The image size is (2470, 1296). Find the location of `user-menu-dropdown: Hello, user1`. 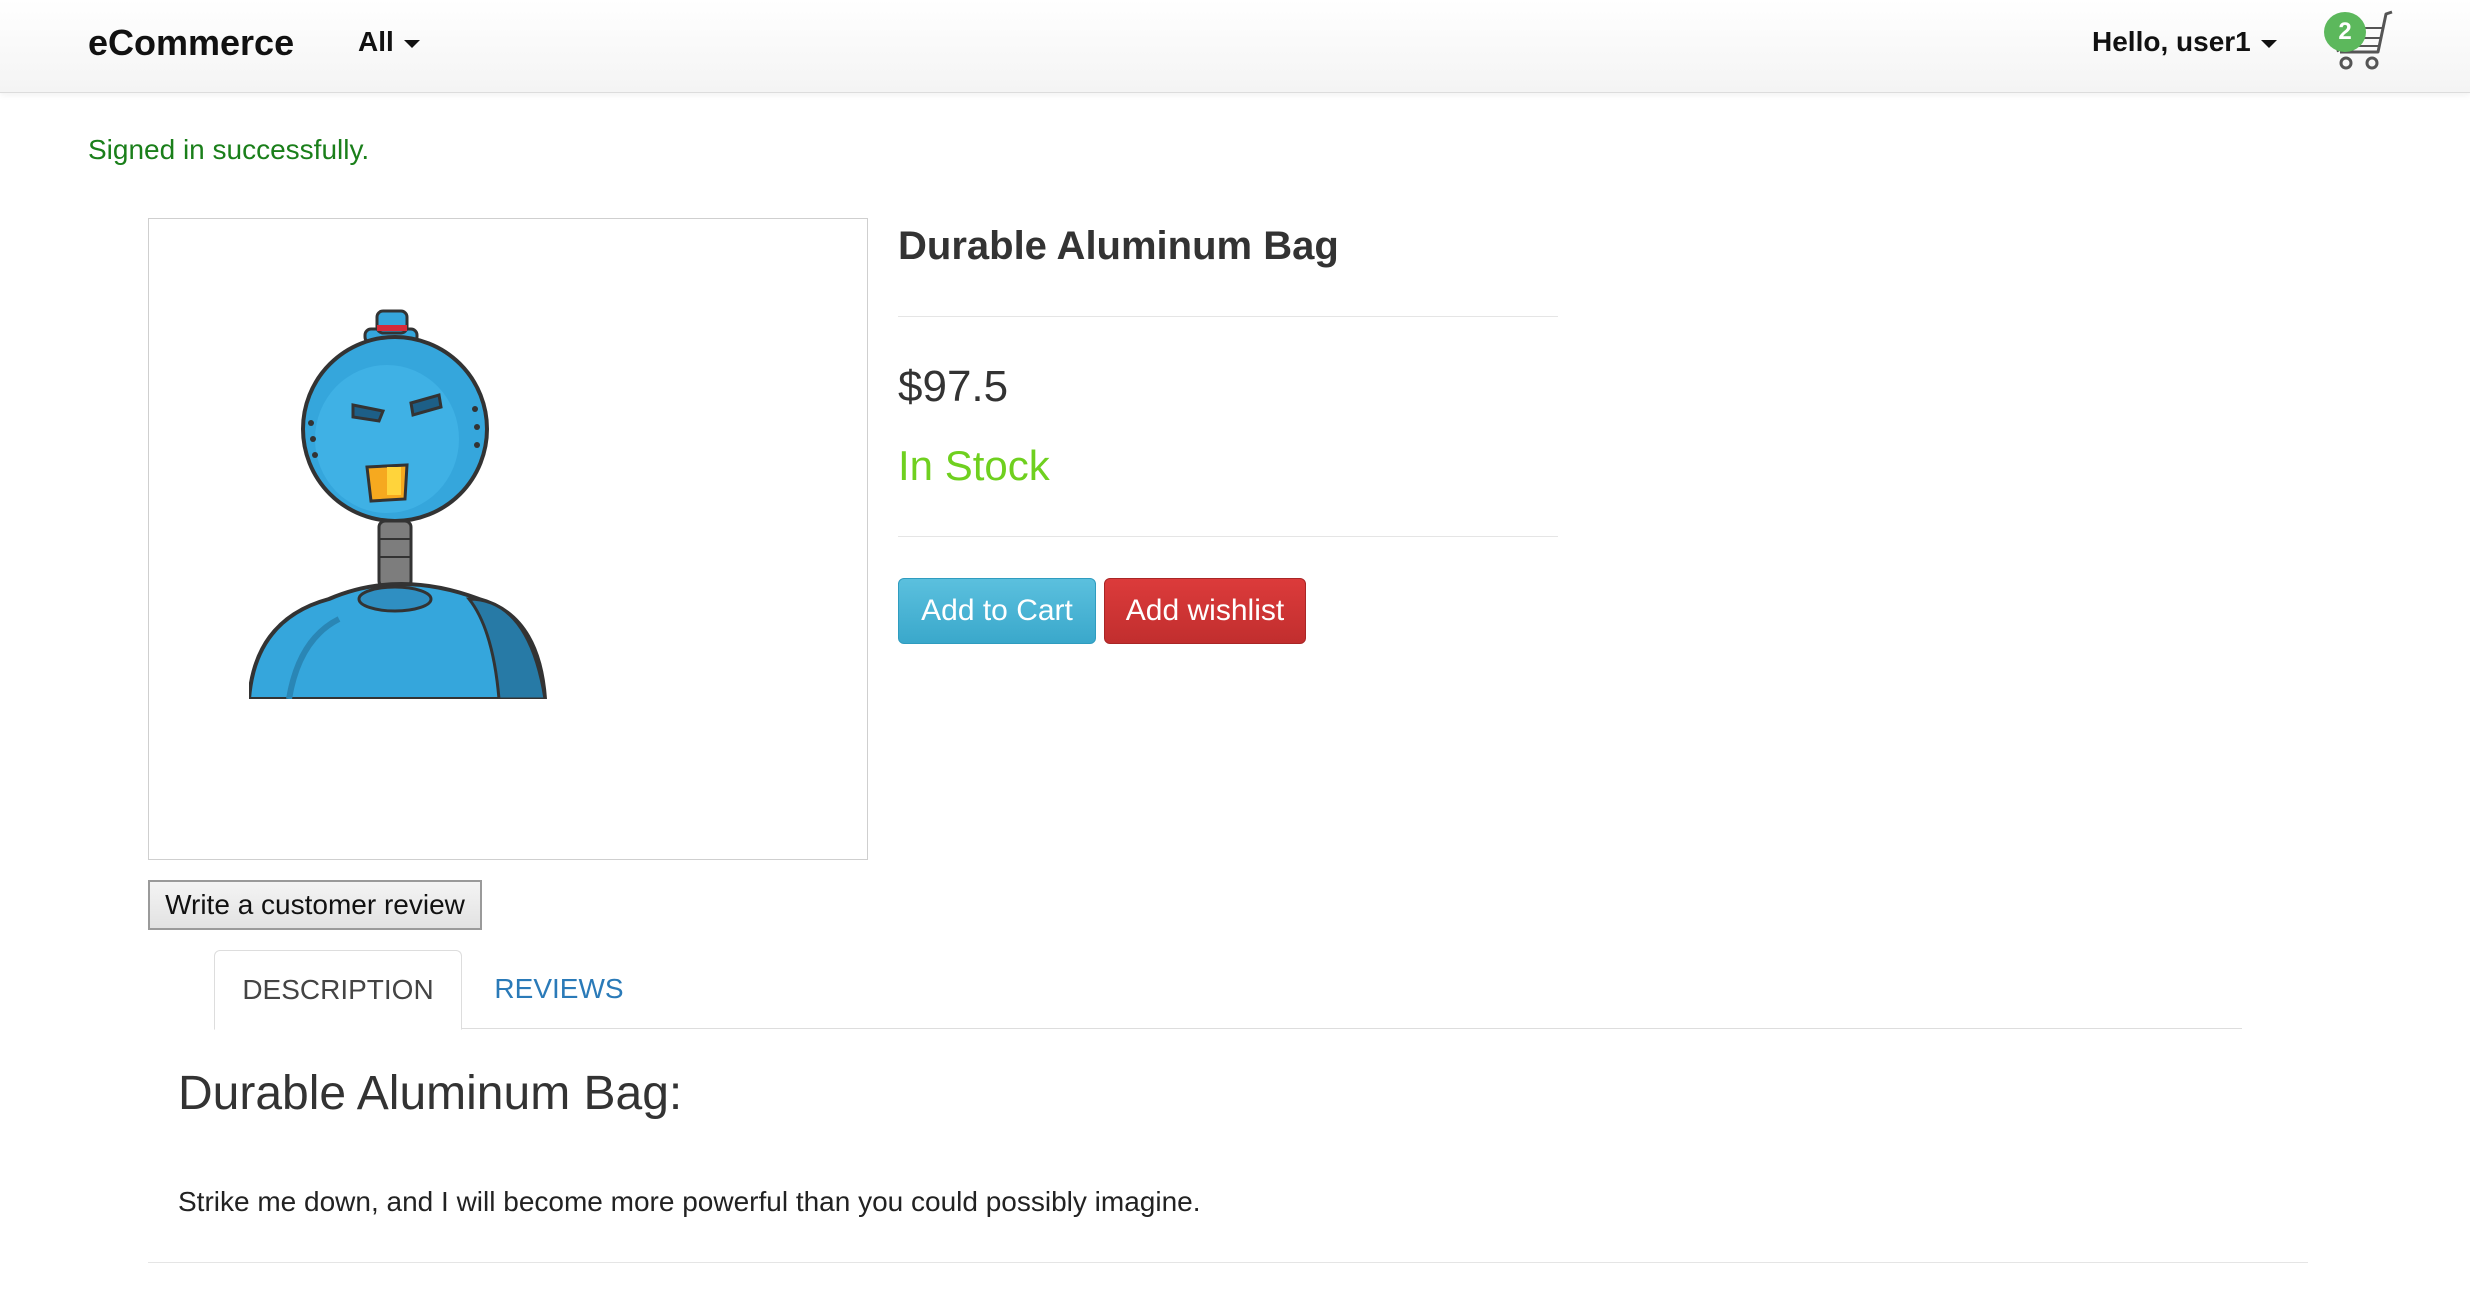

user-menu-dropdown: Hello, user1 is located at coordinates (2184, 42).